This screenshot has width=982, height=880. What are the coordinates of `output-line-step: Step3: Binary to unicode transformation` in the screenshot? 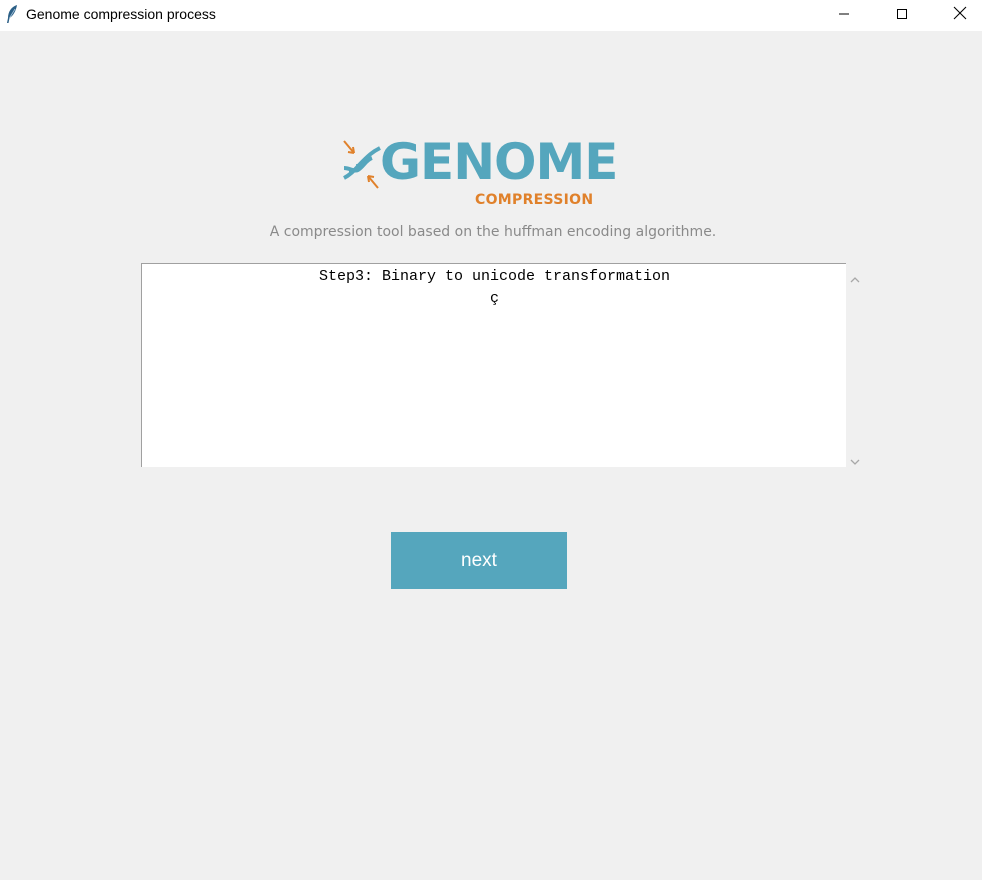 It's located at (494, 276).